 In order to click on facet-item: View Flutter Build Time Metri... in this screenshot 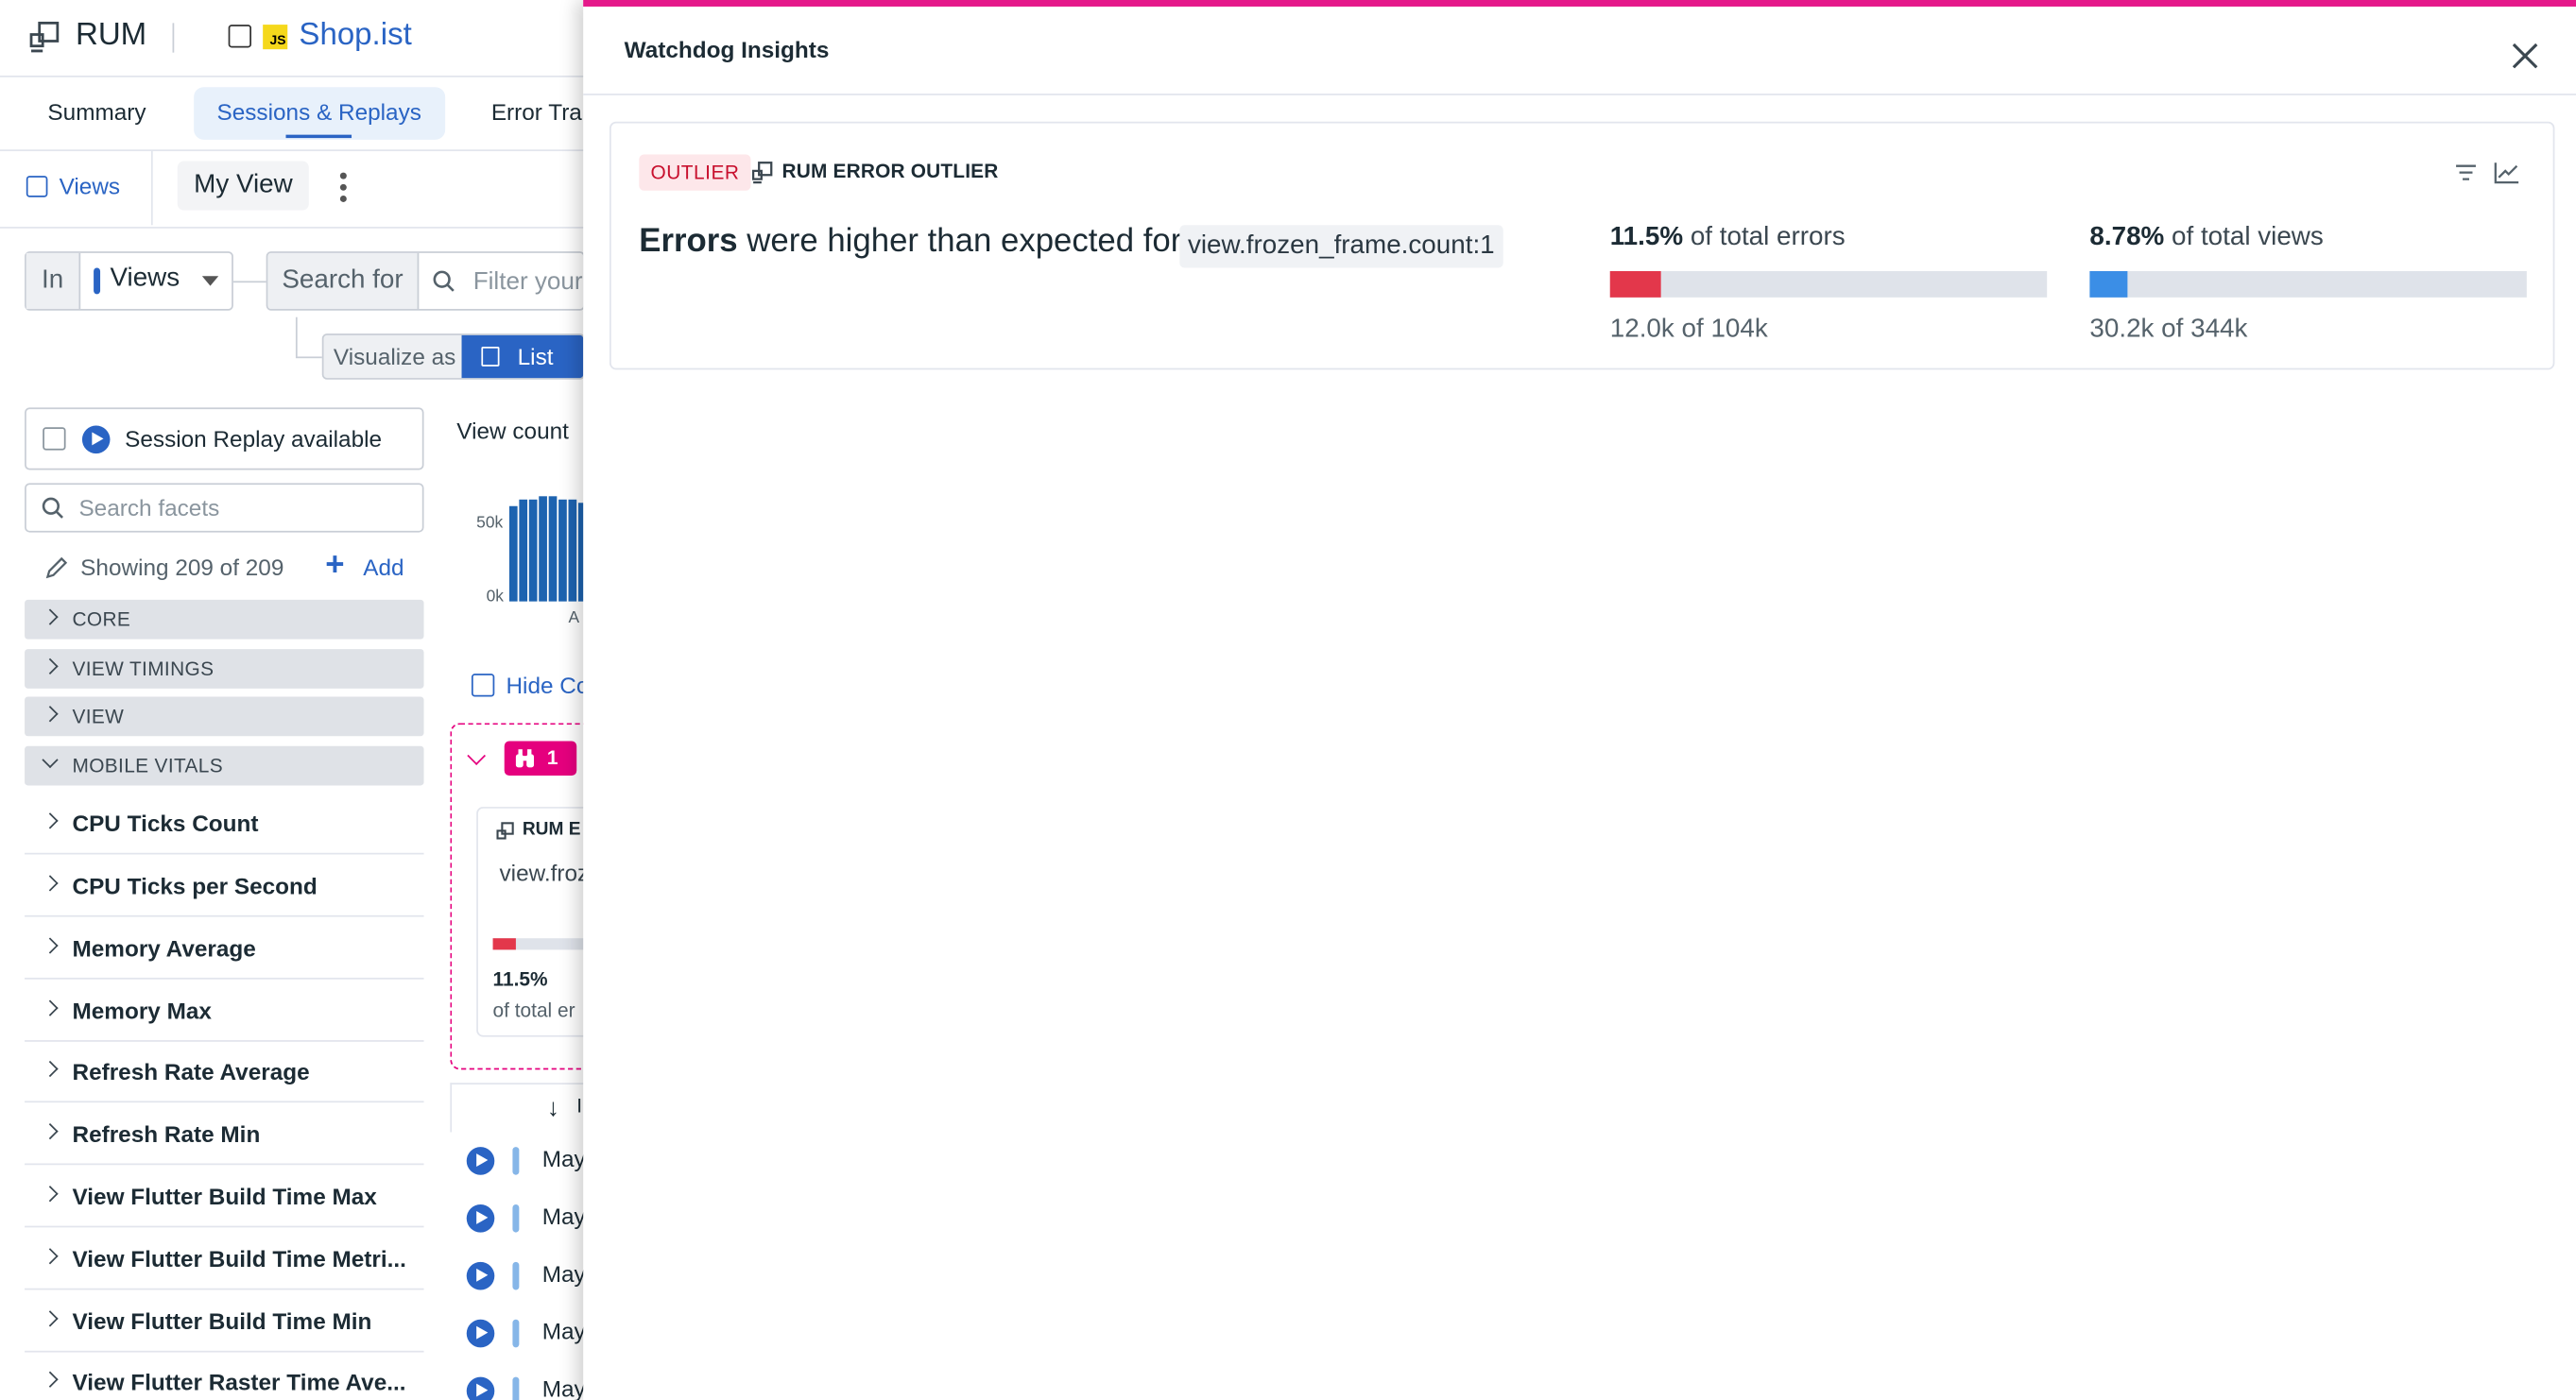, I will do `click(224, 1259)`.